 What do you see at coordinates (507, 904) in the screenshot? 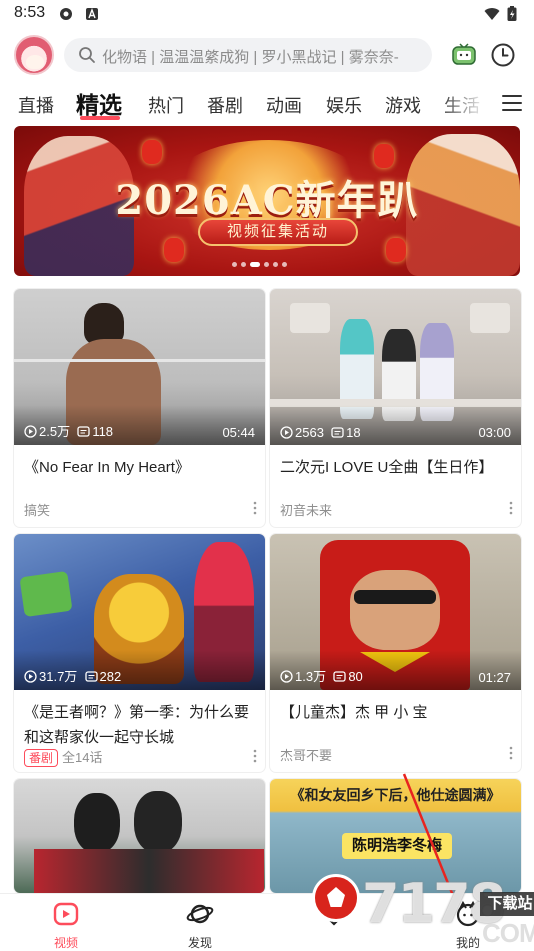
I see `watermark-tag: 下载站` at bounding box center [507, 904].